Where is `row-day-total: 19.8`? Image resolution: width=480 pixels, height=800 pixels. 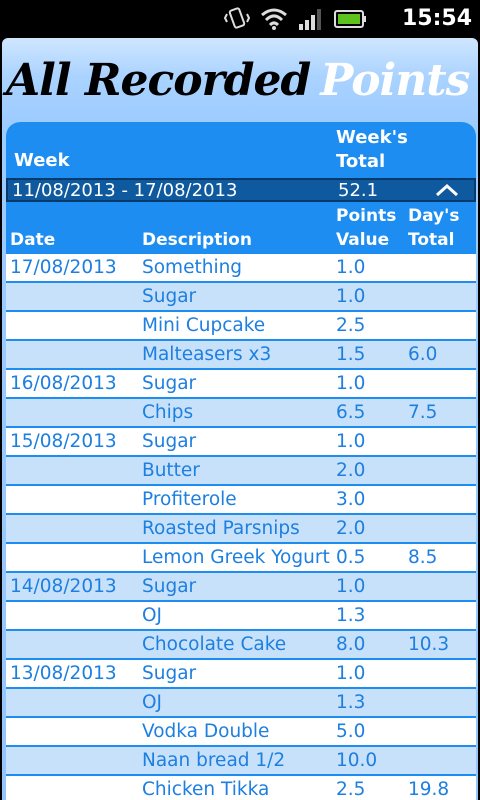 row-day-total: 19.8 is located at coordinates (429, 789).